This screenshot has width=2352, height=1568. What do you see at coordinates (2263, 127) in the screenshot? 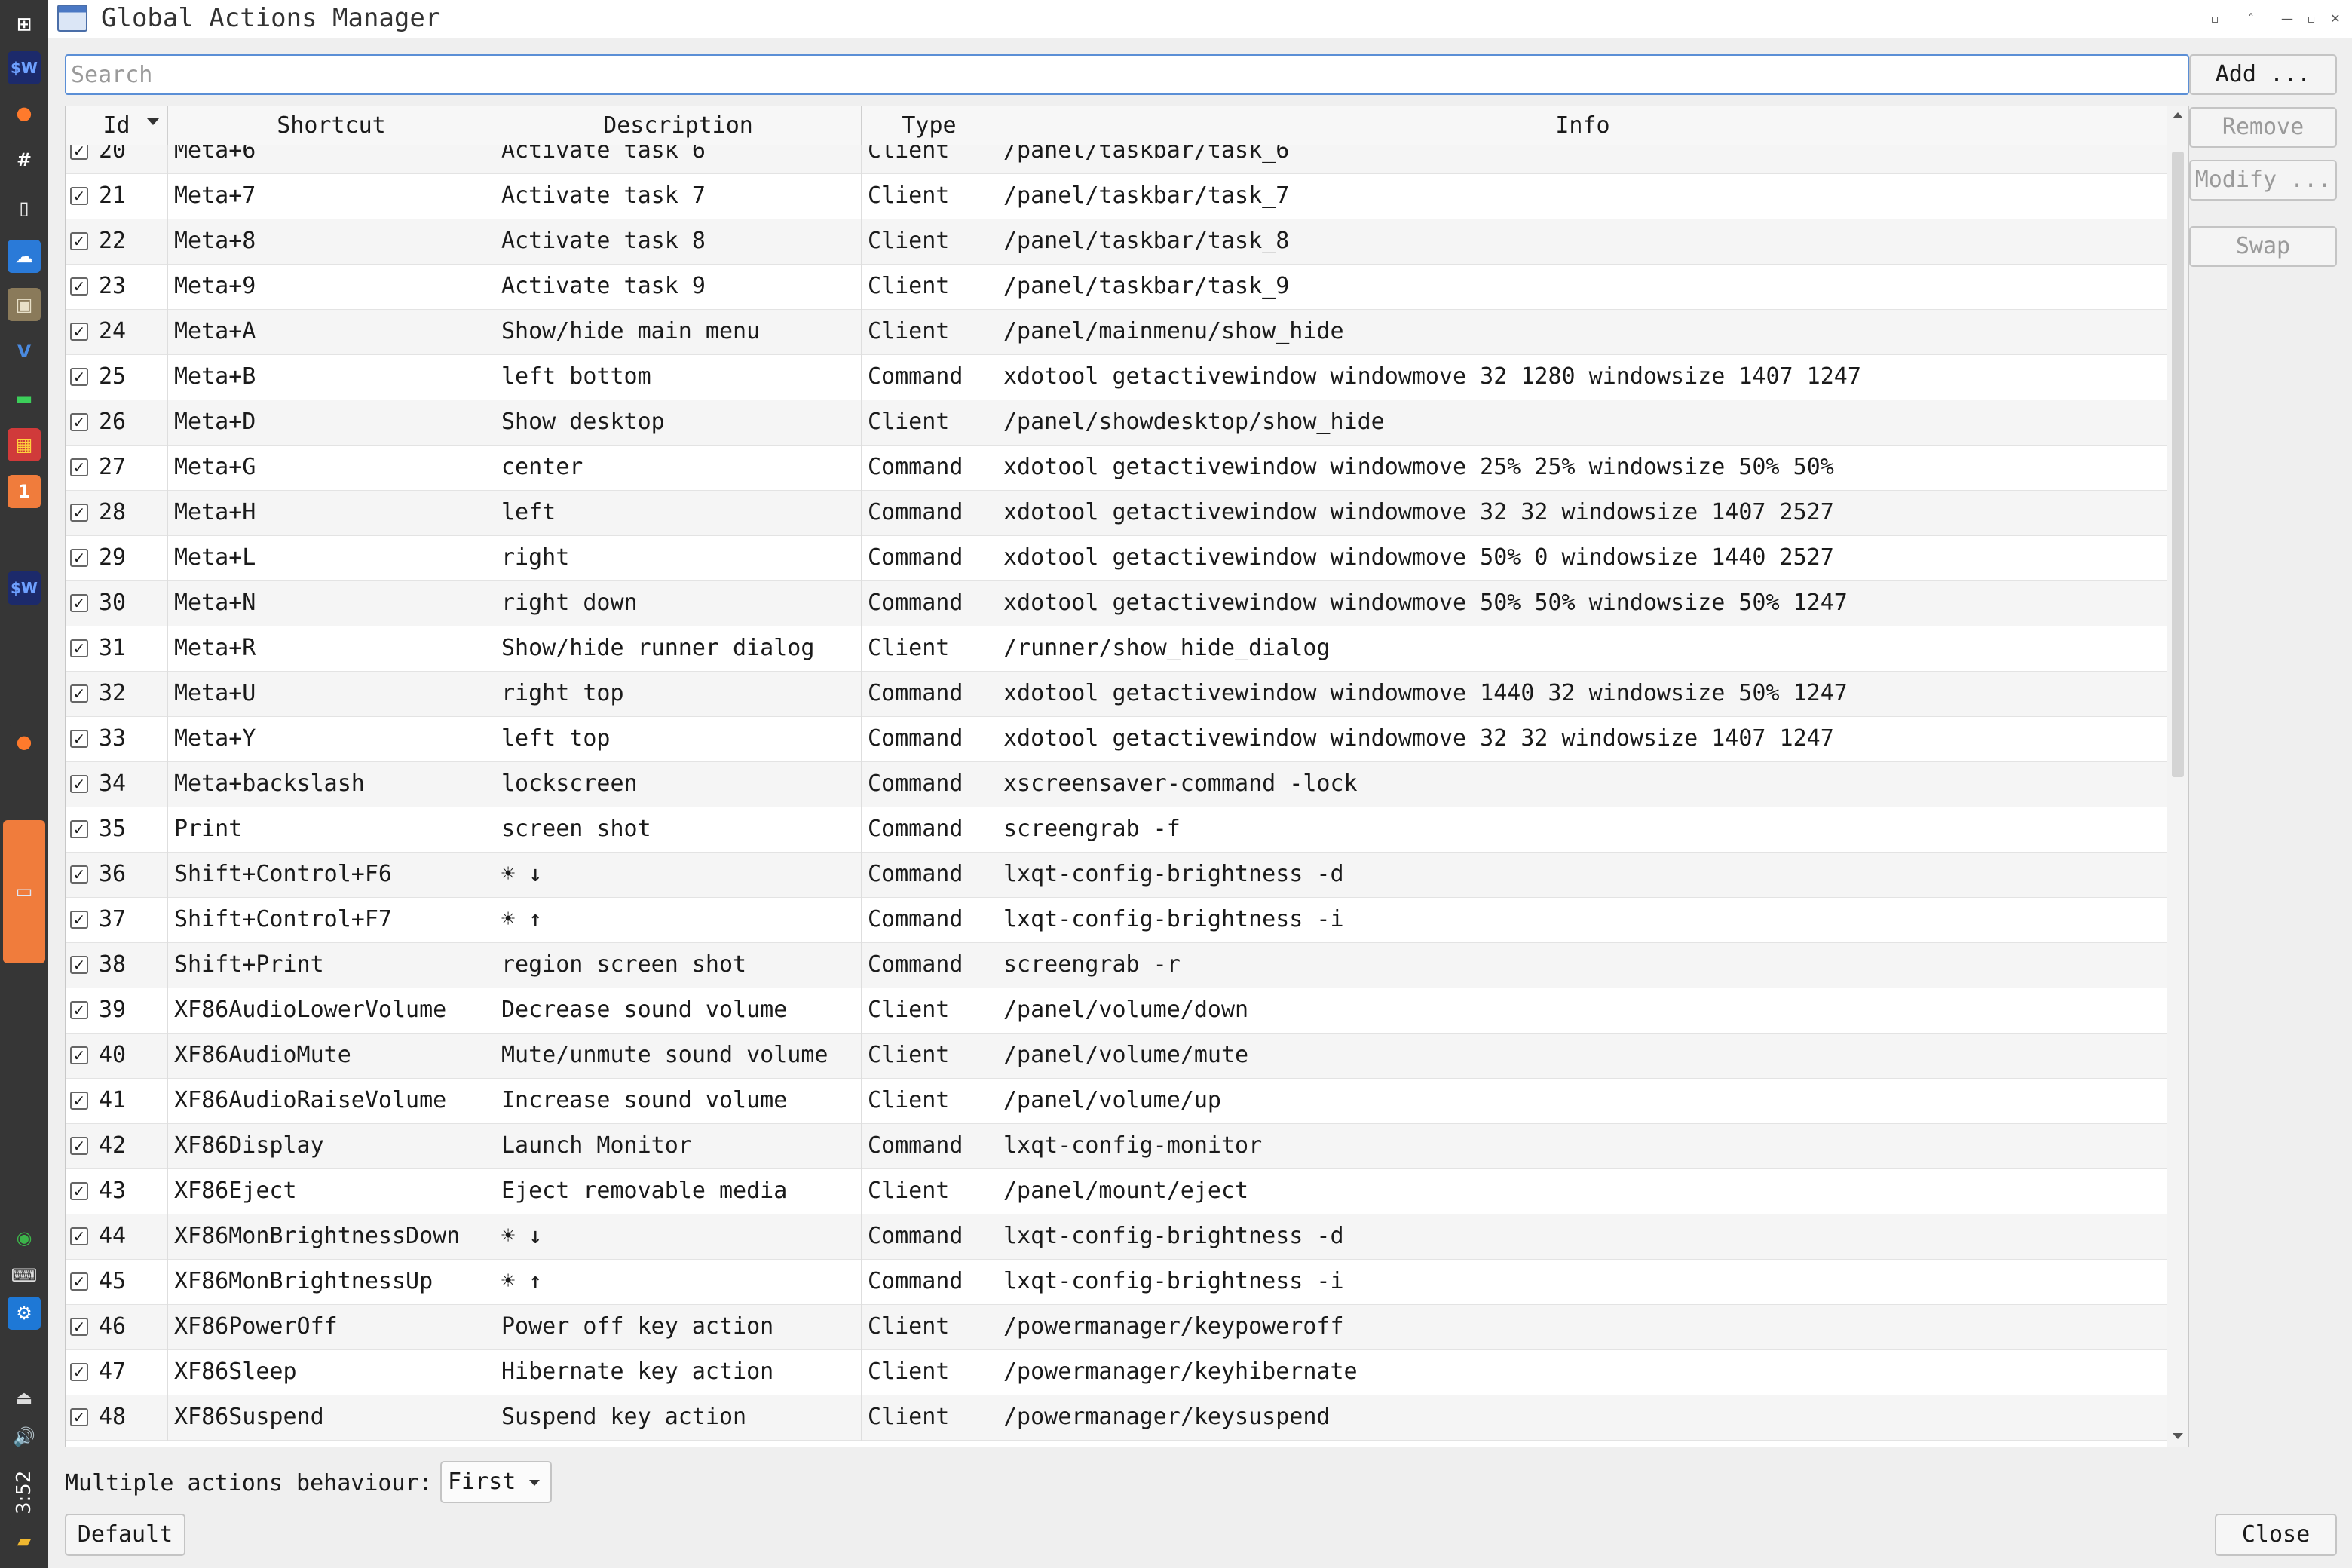
I see `remove-button: Remove` at bounding box center [2263, 127].